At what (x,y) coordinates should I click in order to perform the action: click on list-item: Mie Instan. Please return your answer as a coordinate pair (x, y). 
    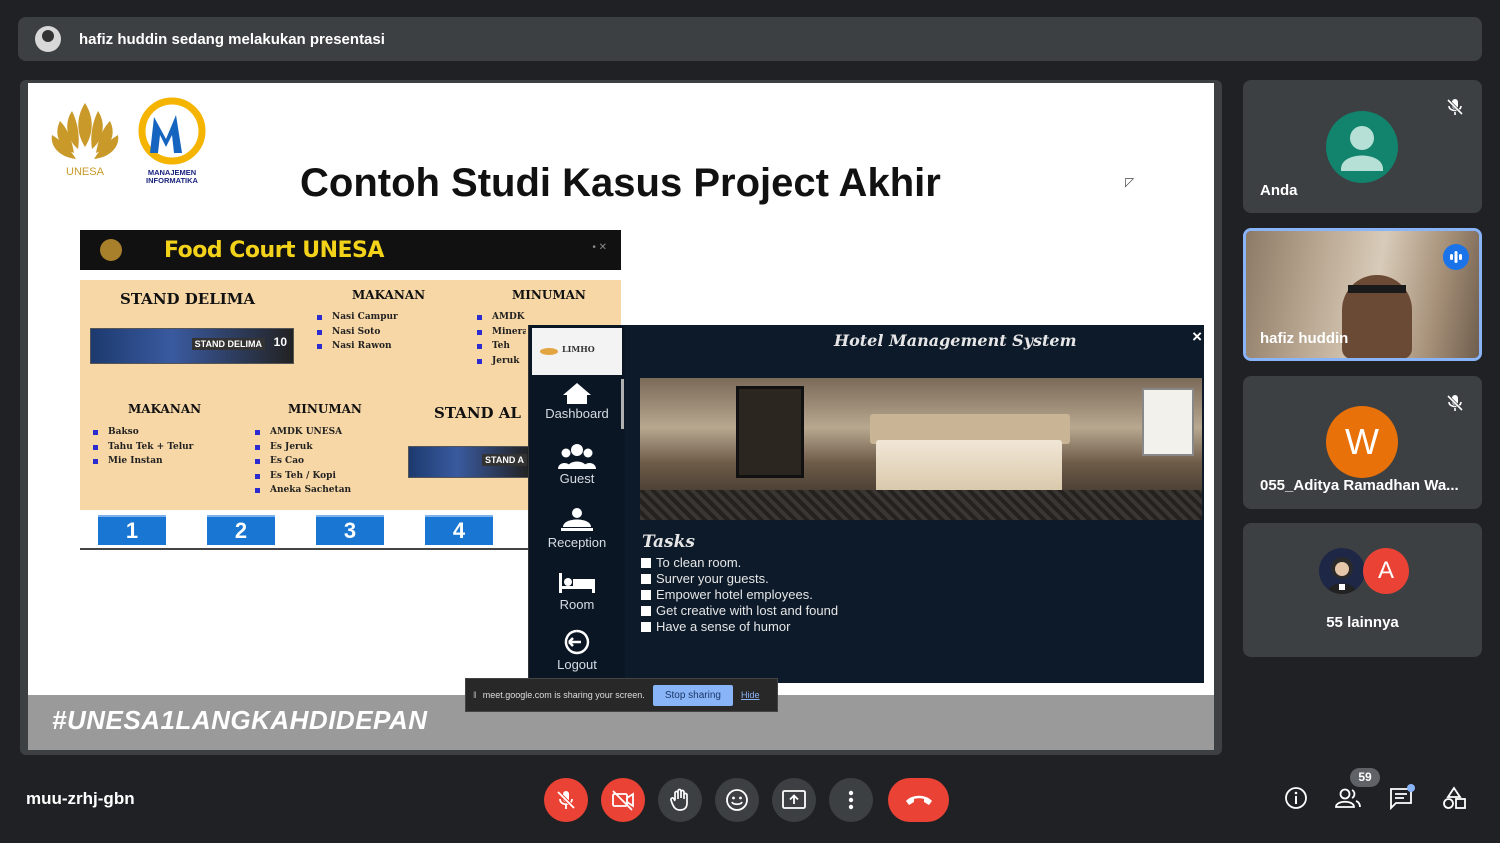
    Looking at the image, I should click on (142, 461).